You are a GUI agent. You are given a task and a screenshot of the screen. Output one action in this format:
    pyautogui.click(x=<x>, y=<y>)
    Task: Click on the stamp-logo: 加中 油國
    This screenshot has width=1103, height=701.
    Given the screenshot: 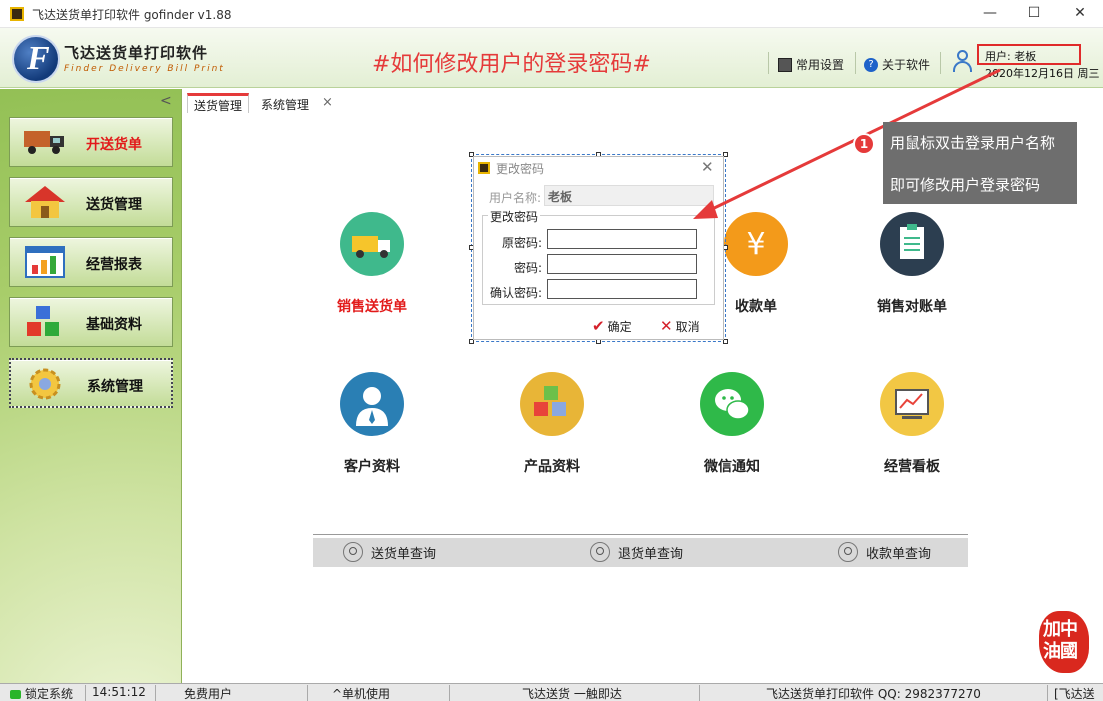 What is the action you would take?
    pyautogui.click(x=1064, y=642)
    